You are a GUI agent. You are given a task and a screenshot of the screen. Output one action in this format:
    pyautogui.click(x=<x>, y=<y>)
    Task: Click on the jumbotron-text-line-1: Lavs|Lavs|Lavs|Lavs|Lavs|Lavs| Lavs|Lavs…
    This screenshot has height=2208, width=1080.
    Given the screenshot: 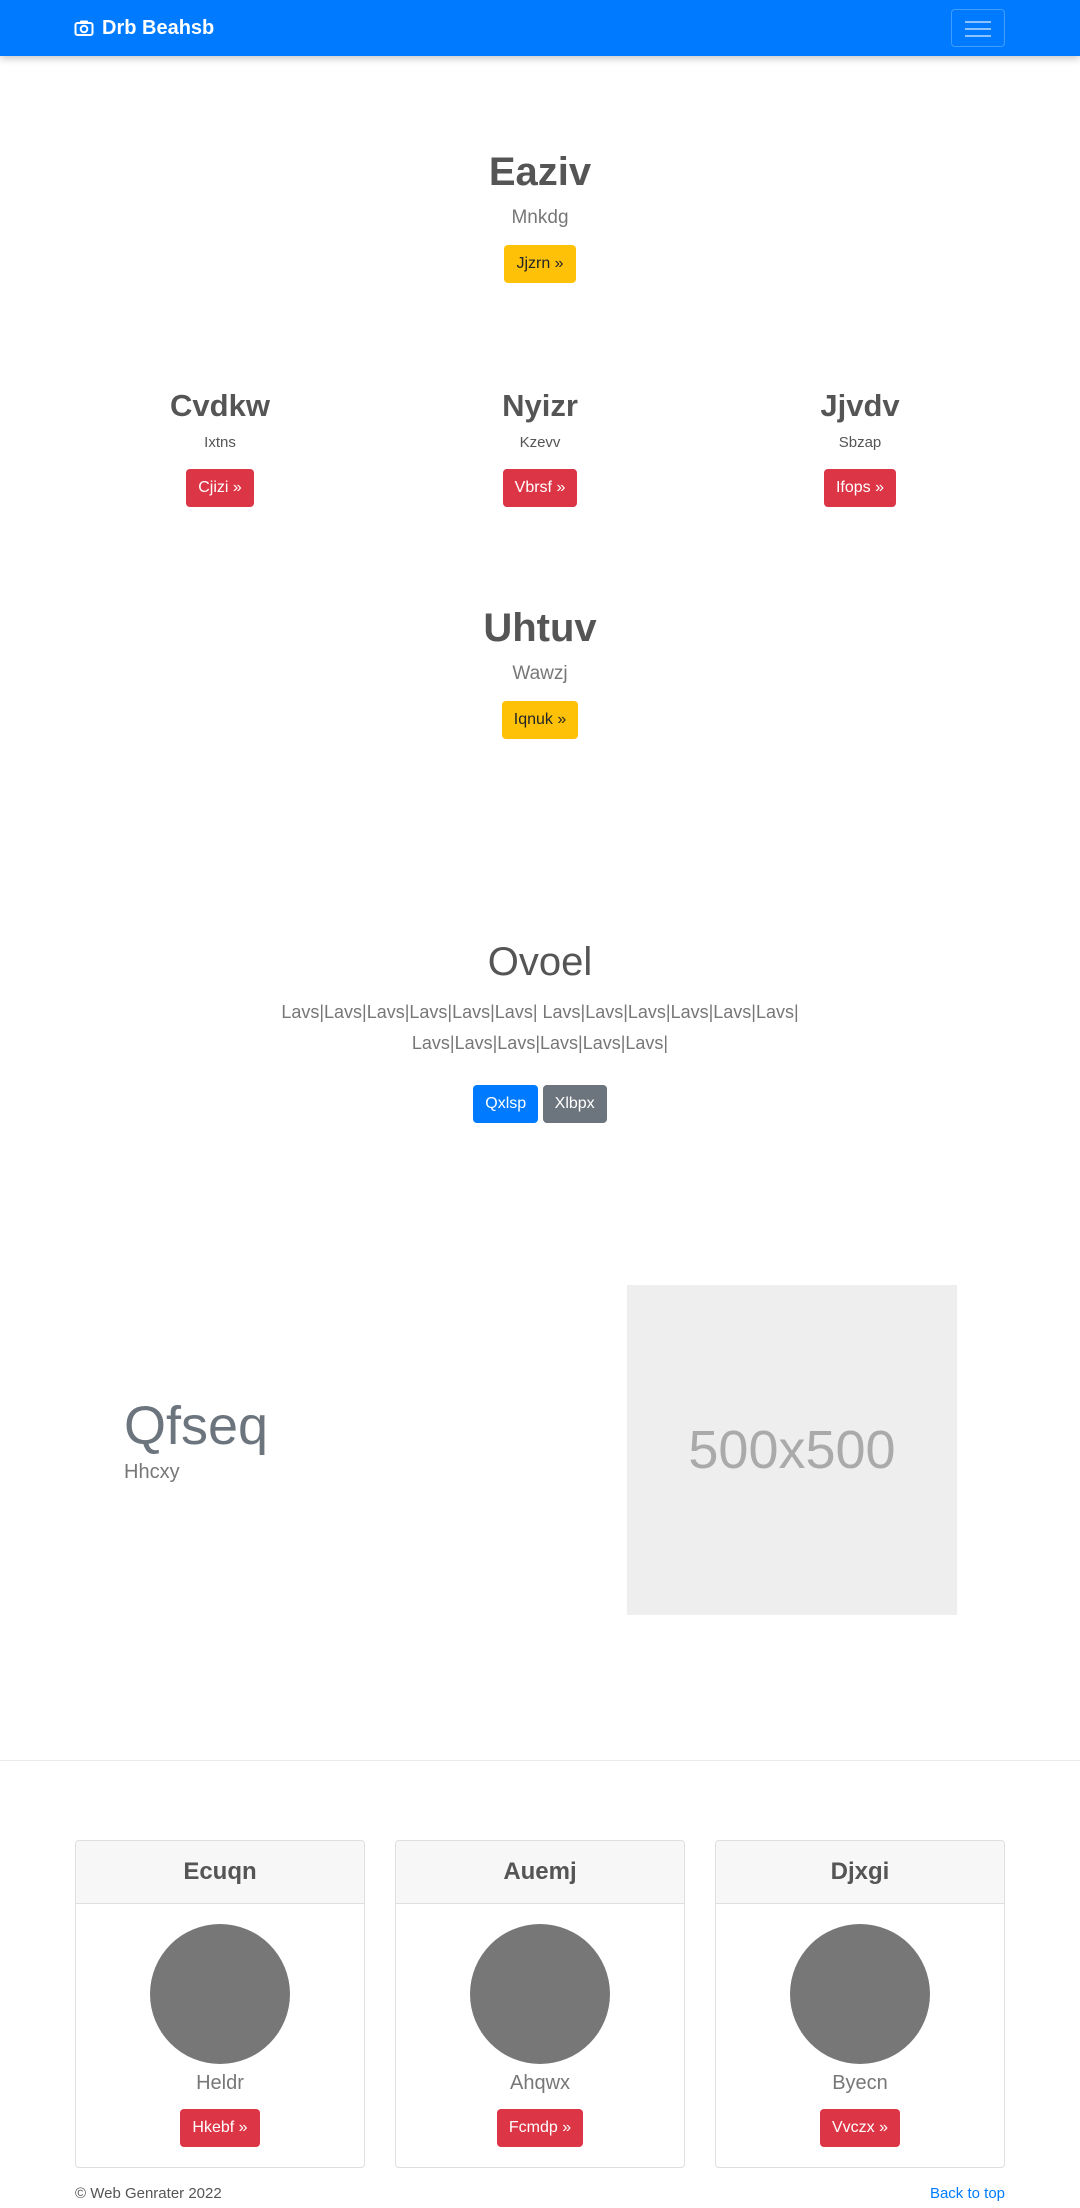 What is the action you would take?
    pyautogui.click(x=540, y=1012)
    